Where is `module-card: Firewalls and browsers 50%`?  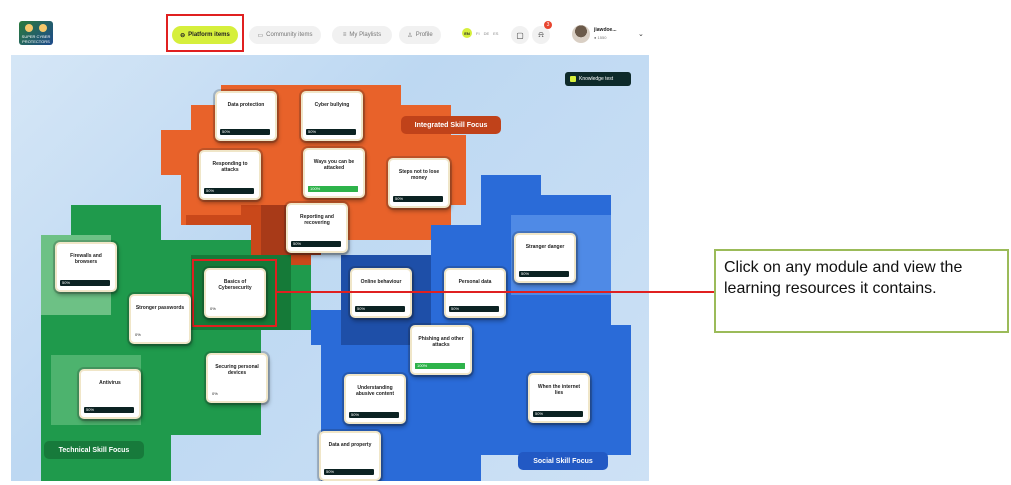 module-card: Firewalls and browsers 50% is located at coordinates (86, 267).